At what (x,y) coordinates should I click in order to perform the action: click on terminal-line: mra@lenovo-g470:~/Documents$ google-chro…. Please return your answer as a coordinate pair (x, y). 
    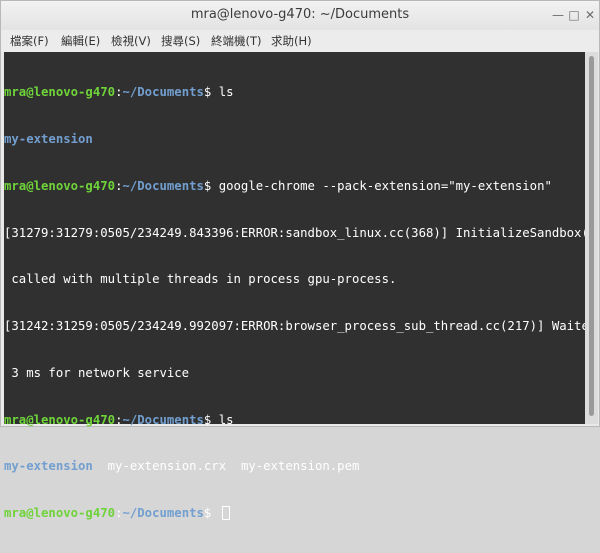
    Looking at the image, I should click on (294, 187).